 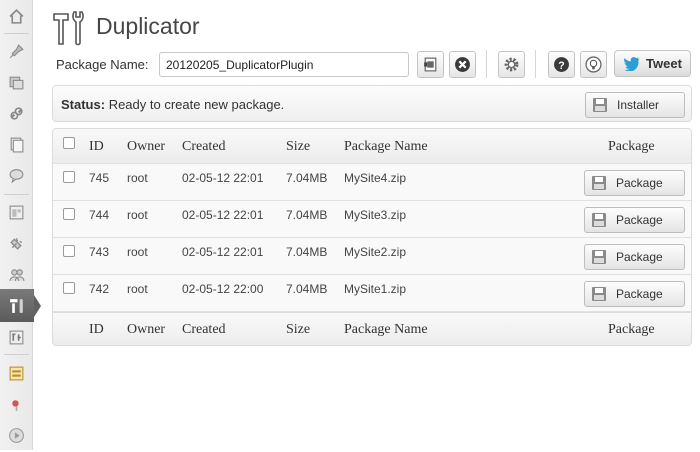 What do you see at coordinates (16, 243) in the screenshot?
I see `plugins-icon` at bounding box center [16, 243].